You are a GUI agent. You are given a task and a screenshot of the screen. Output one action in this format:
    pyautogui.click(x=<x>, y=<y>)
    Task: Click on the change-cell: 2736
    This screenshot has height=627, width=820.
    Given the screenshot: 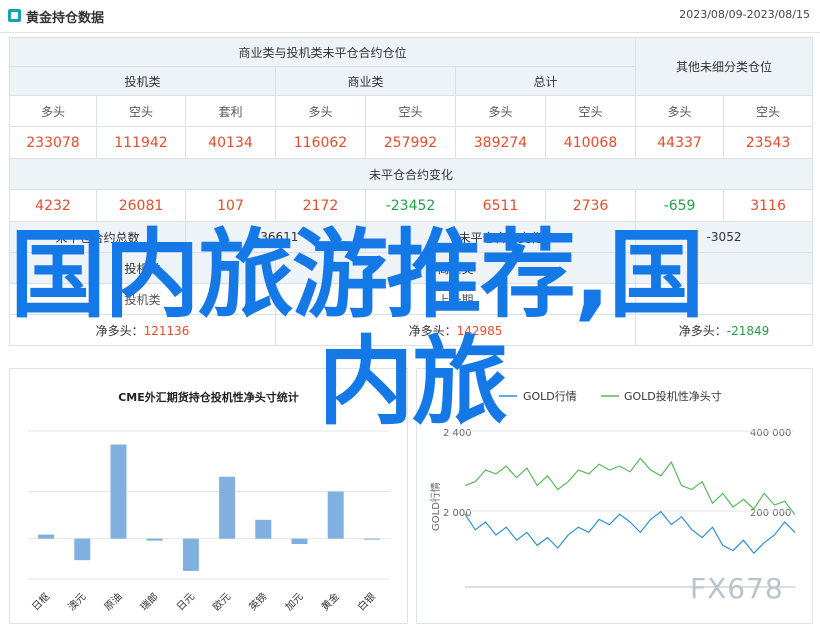 What is the action you would take?
    pyautogui.click(x=590, y=205)
    